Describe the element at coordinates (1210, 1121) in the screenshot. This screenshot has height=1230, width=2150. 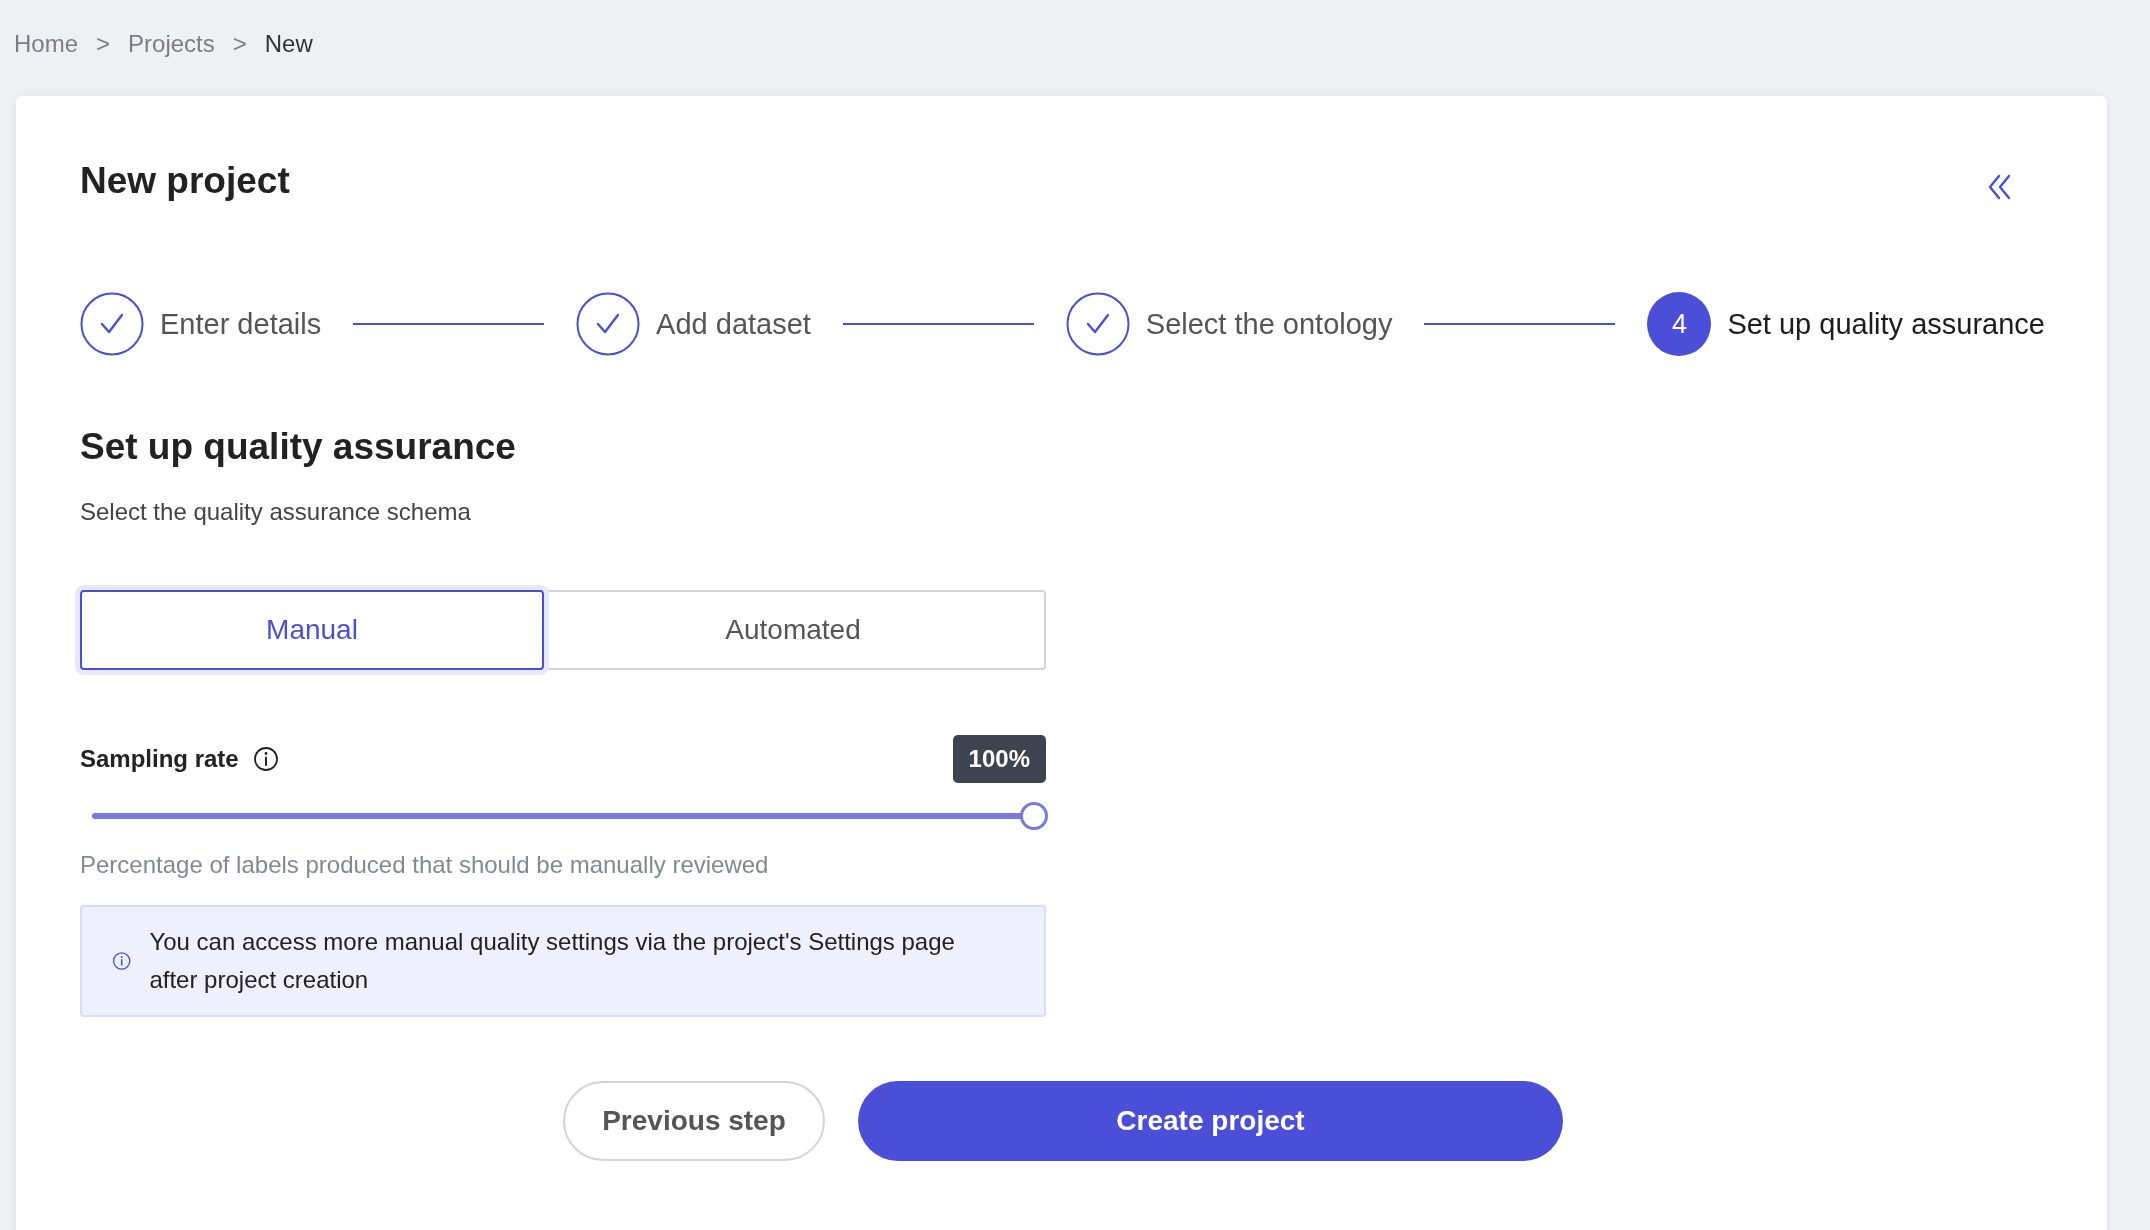
I see `create-button: Create project` at that location.